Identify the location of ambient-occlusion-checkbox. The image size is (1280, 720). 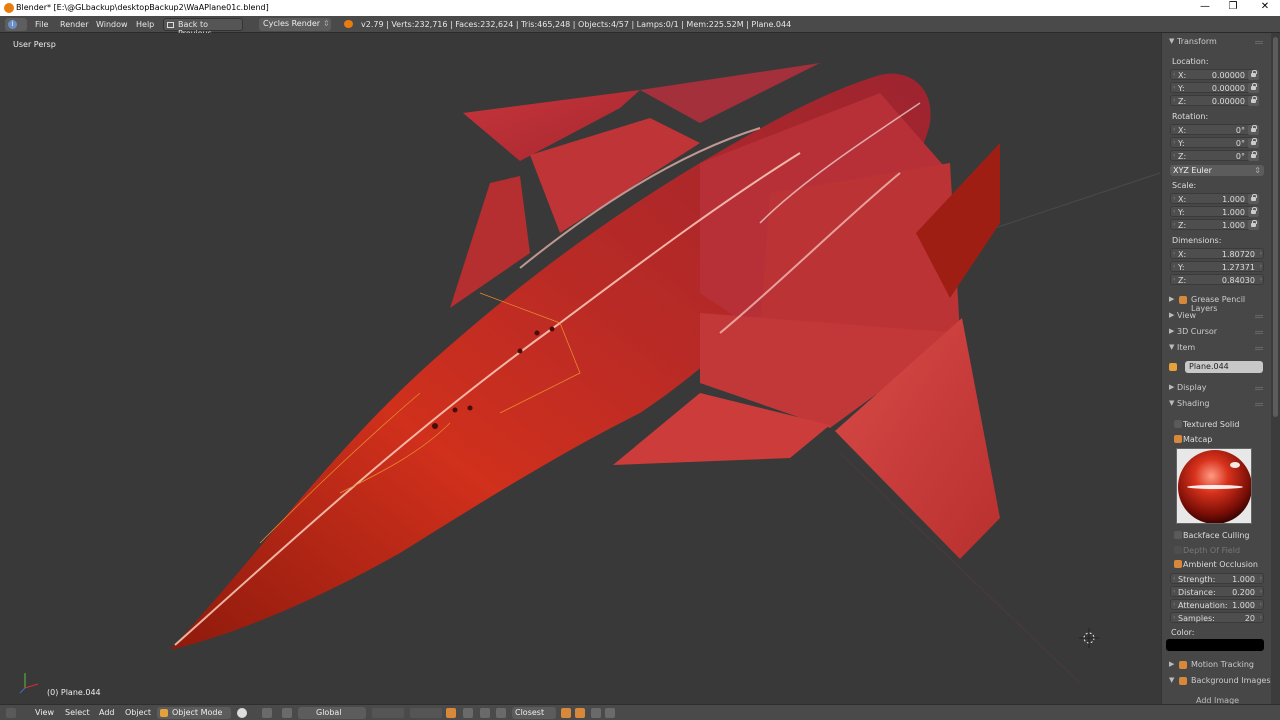
(1178, 564).